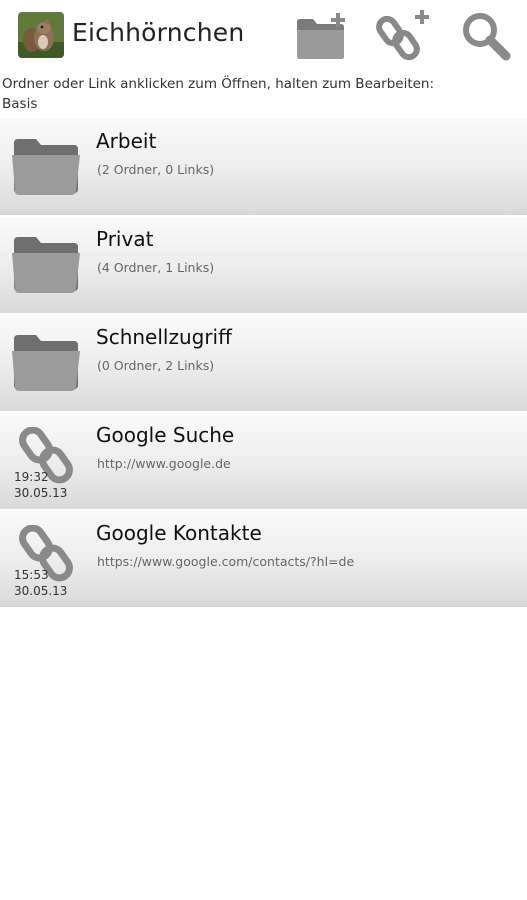 The width and height of the screenshot is (527, 900). I want to click on folder-add-icon, so click(321, 36).